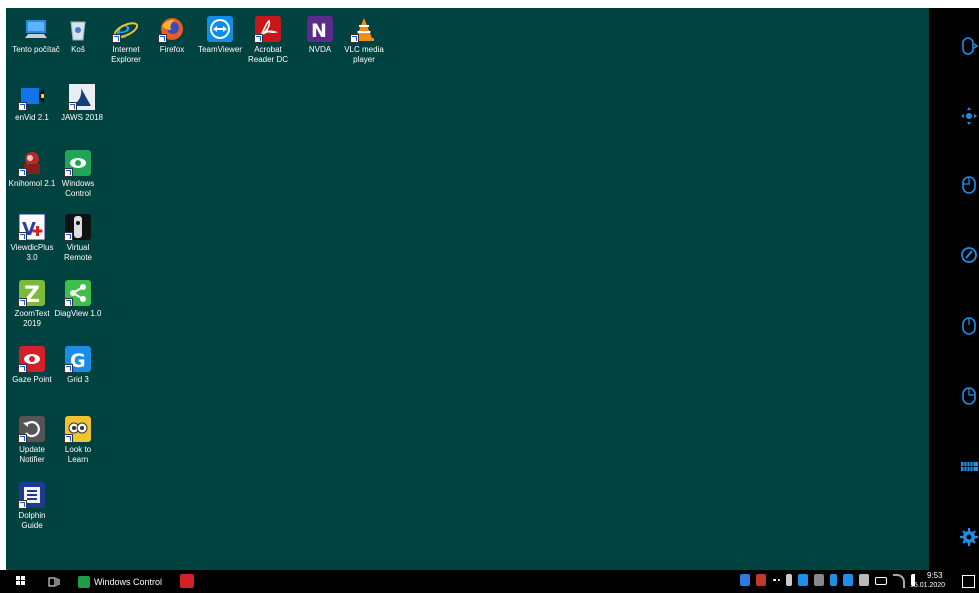  I want to click on nvda-icon: N, so click(320, 29).